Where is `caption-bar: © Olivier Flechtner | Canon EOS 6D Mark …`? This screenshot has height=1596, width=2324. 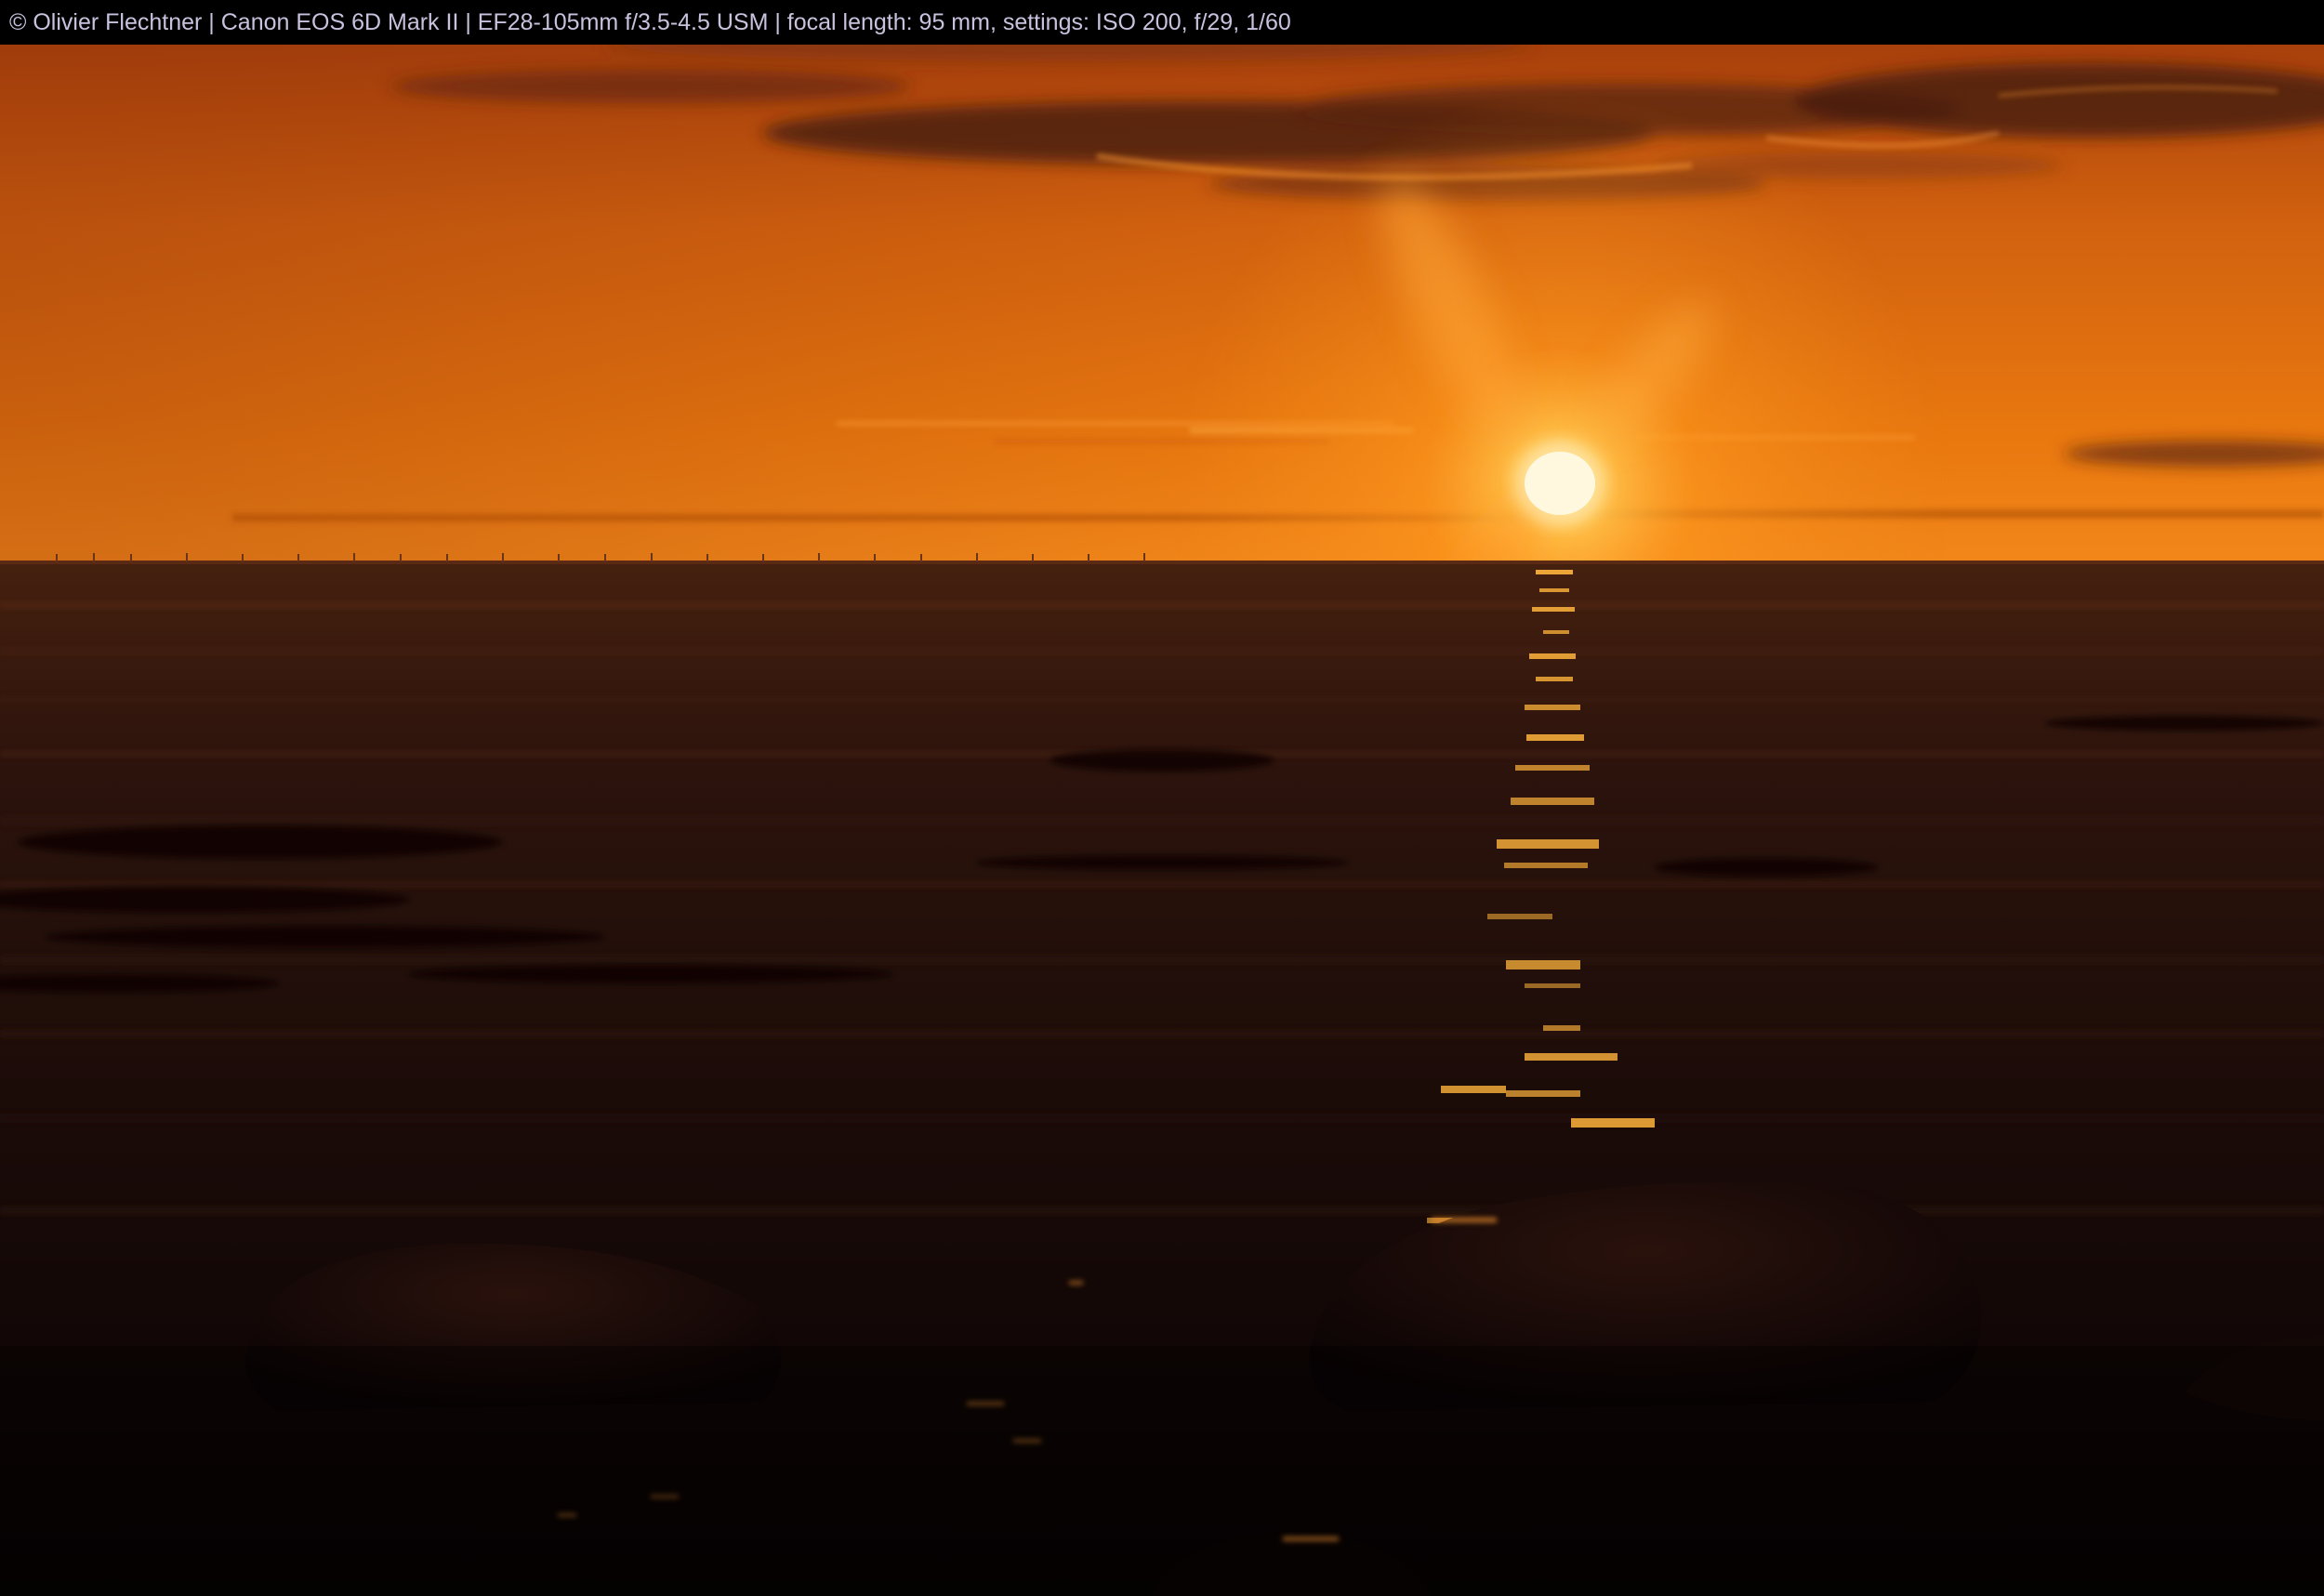 caption-bar: © Olivier Flechtner | Canon EOS 6D Mark … is located at coordinates (1162, 23).